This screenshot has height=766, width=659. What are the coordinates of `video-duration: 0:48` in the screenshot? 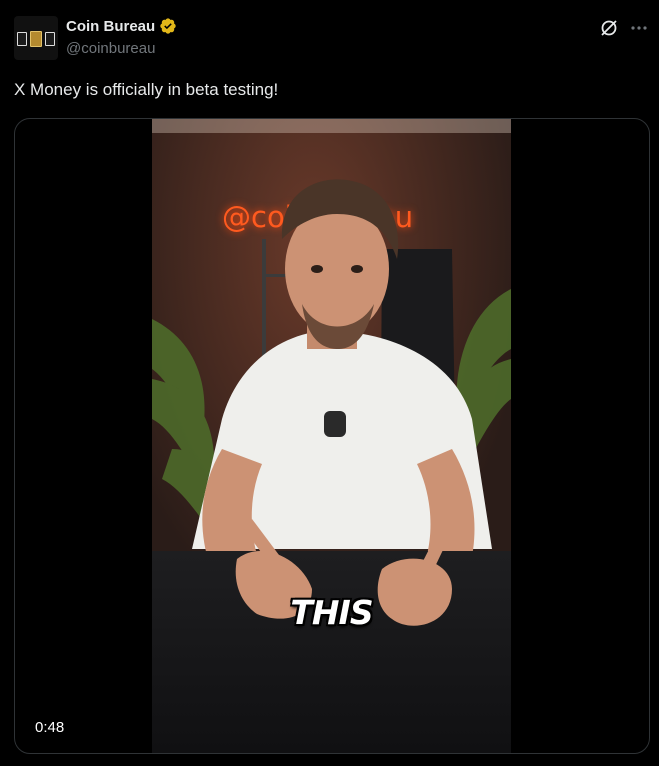 It's located at (50, 727).